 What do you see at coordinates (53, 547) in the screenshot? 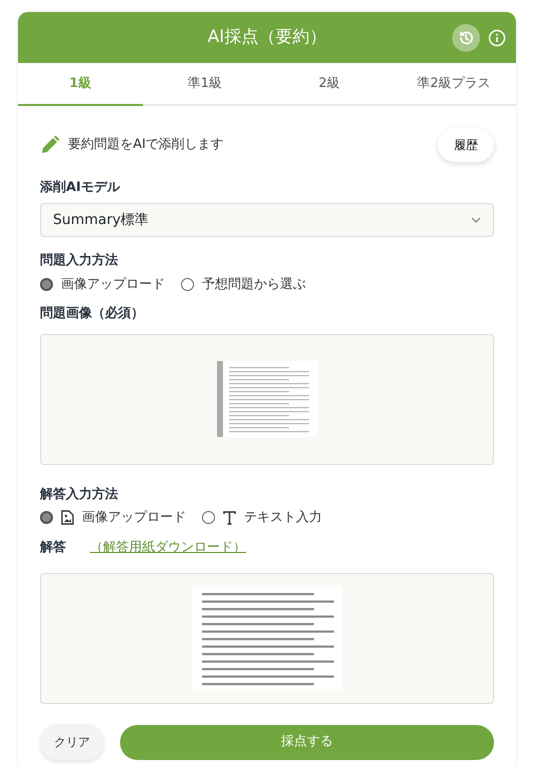
I see `field-label: 解答` at bounding box center [53, 547].